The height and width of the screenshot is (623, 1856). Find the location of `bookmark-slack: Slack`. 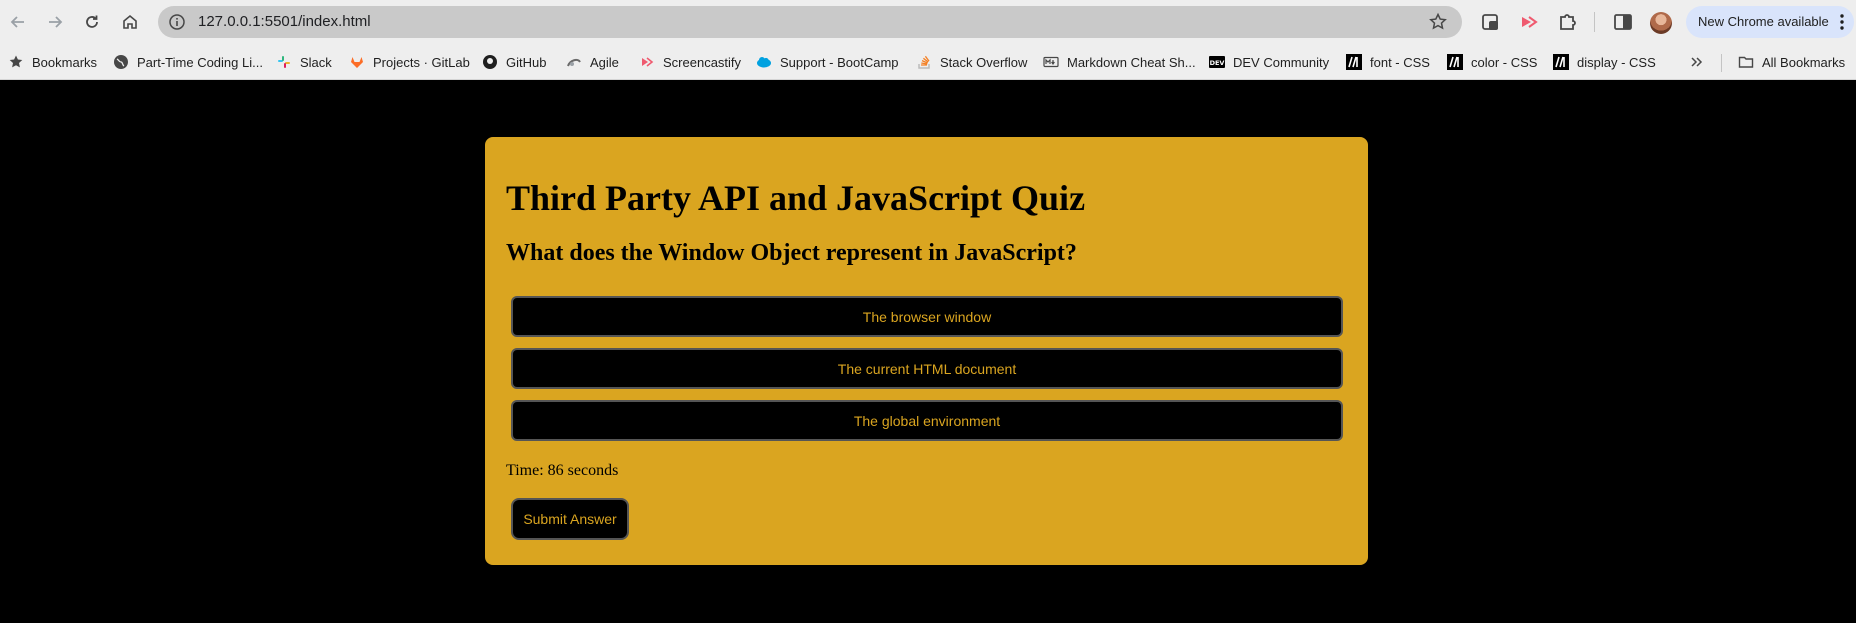

bookmark-slack: Slack is located at coordinates (304, 62).